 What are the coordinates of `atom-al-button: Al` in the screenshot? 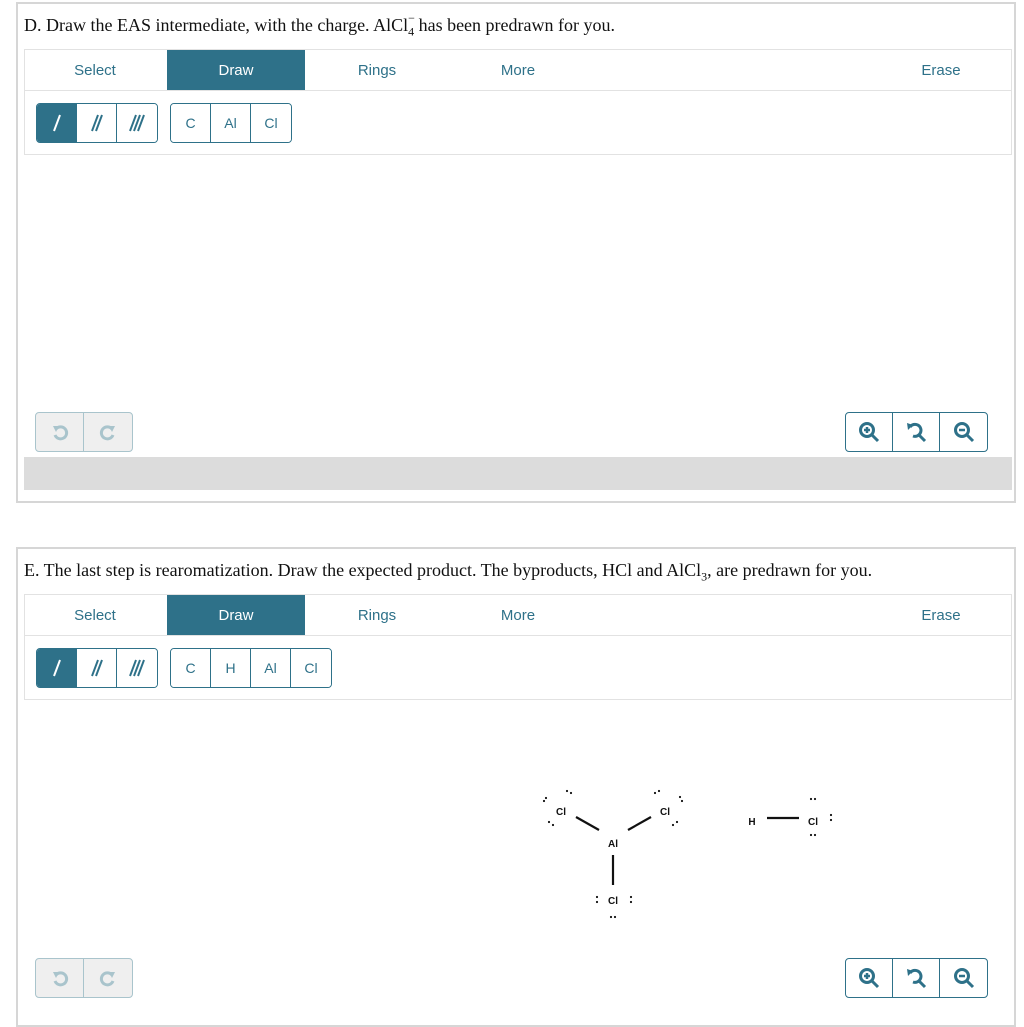 It's located at (231, 123).